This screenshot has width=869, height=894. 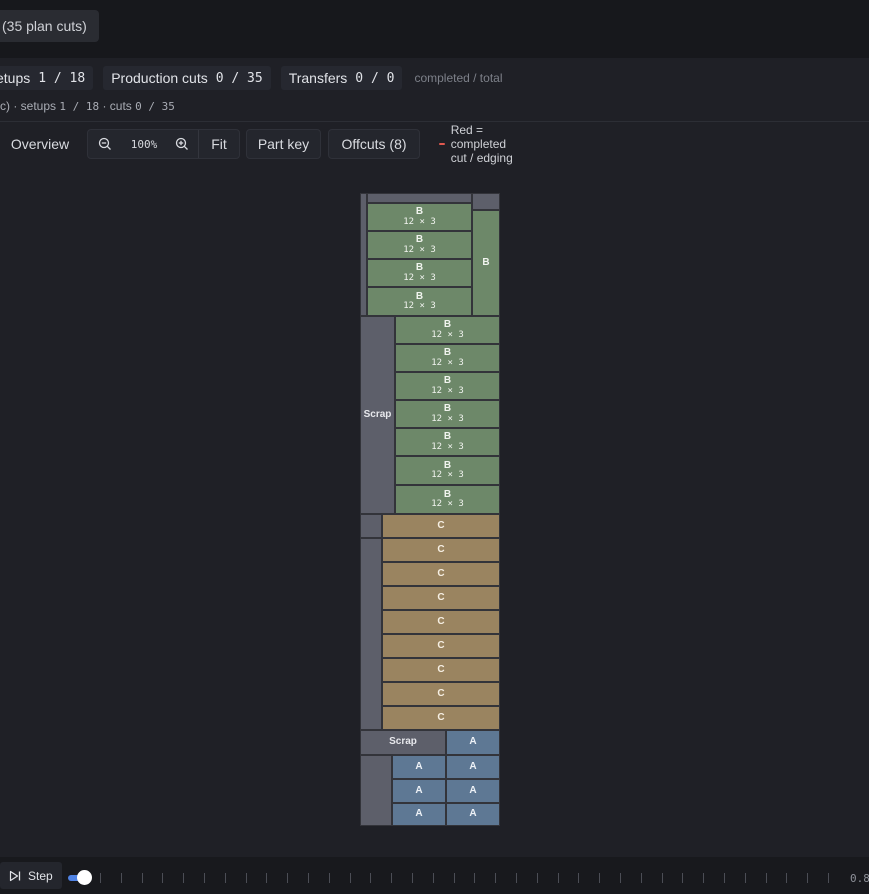 I want to click on part-label: Scrap, so click(x=377, y=414).